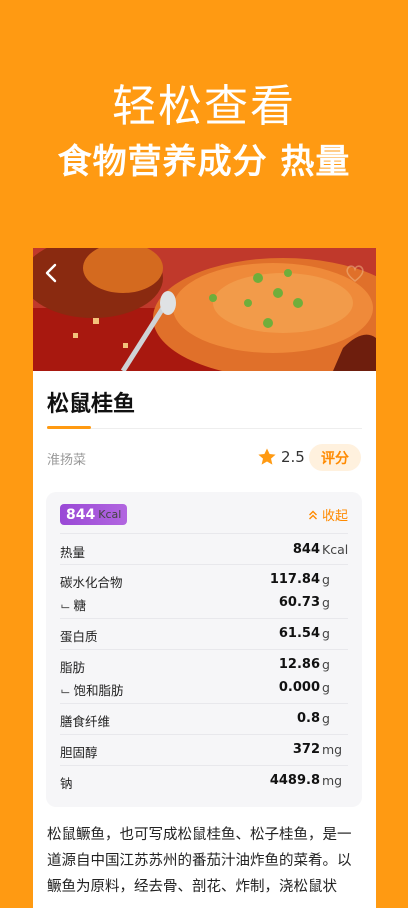  What do you see at coordinates (204, 106) in the screenshot?
I see `promo-title-line1: 轻松查看` at bounding box center [204, 106].